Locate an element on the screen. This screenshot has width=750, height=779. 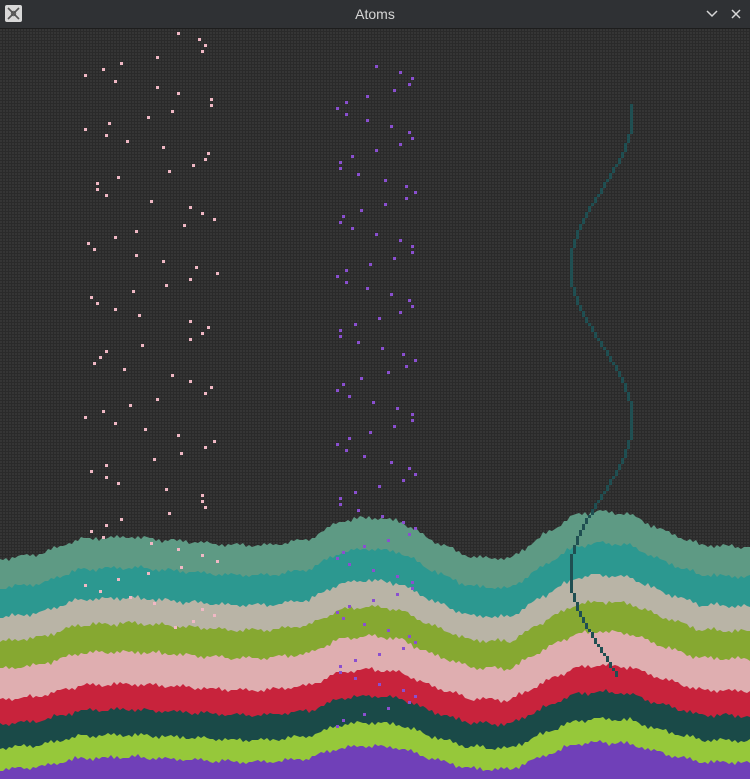
minimize-button is located at coordinates (712, 14).